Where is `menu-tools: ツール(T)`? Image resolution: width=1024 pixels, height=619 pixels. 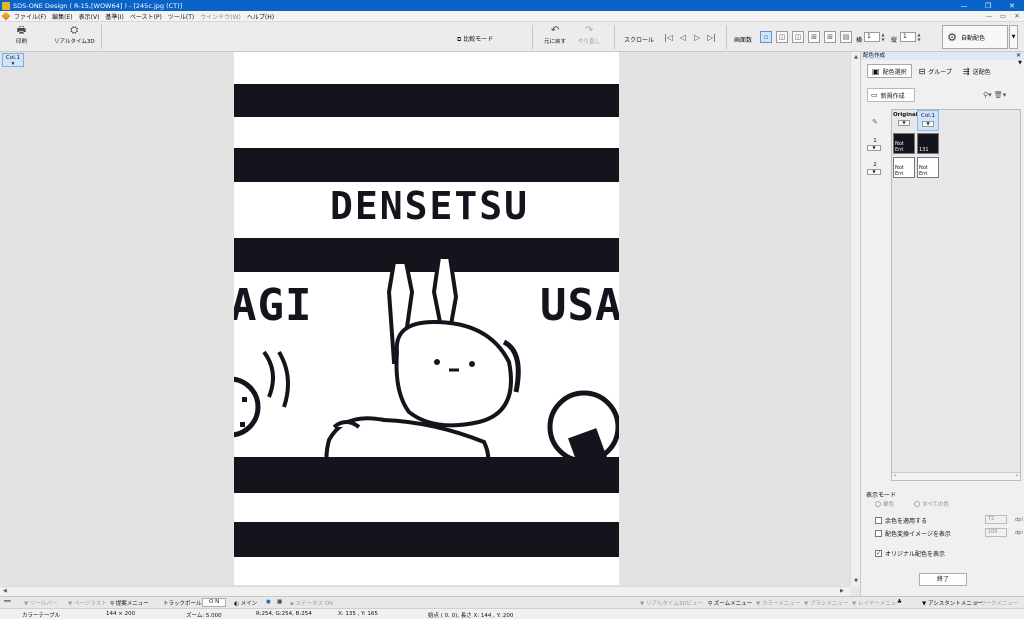 menu-tools: ツール(T) is located at coordinates (181, 16).